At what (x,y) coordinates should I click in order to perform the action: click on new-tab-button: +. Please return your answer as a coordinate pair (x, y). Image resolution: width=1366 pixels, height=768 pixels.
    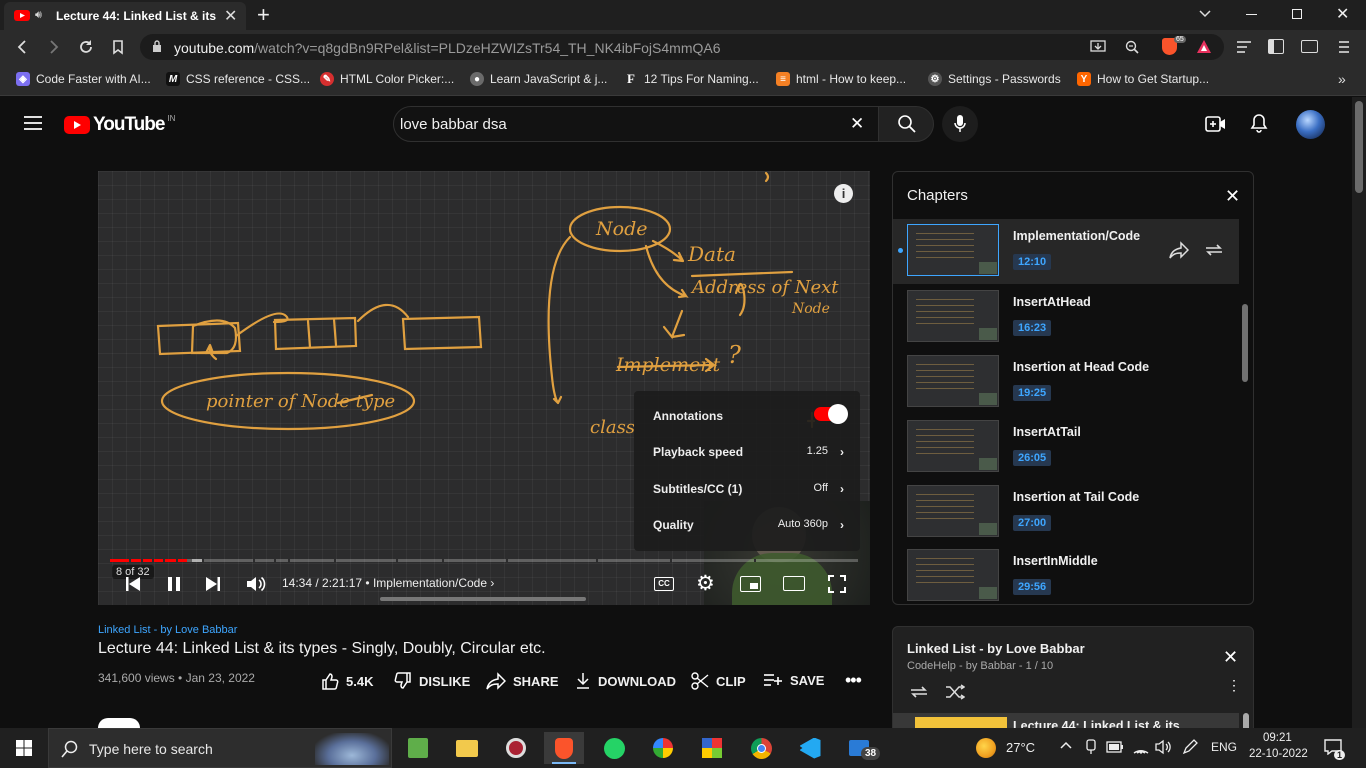
    Looking at the image, I should click on (263, 15).